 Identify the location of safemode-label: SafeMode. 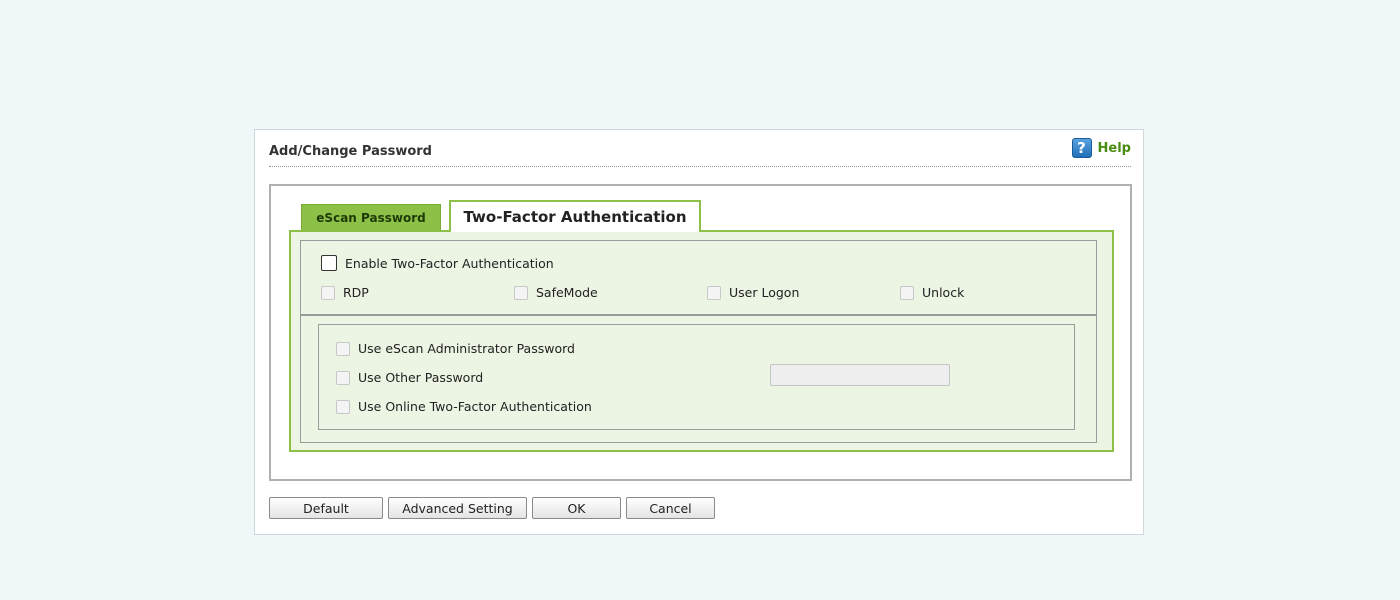
(567, 292).